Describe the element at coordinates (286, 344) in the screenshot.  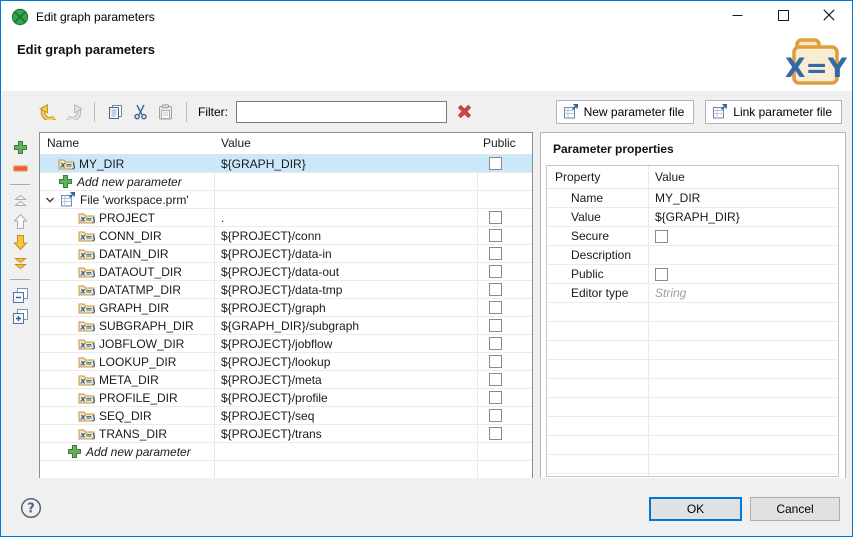
I see `param-row-JOBFLOW_DIR: x=y JOBFLOW_DIR ${PROJECT}/jobflow` at that location.